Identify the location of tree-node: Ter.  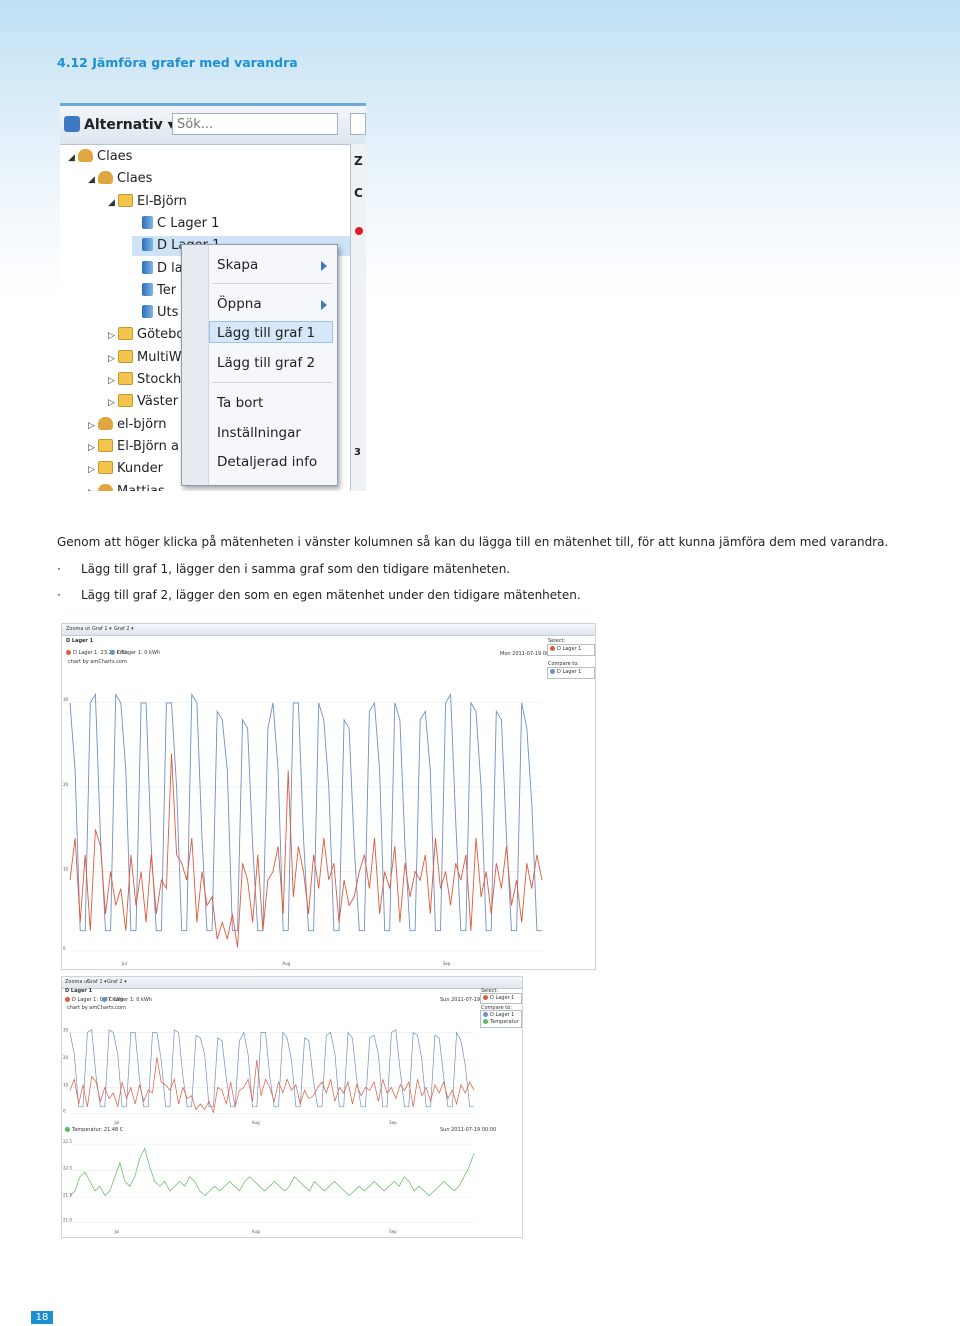
(154, 291).